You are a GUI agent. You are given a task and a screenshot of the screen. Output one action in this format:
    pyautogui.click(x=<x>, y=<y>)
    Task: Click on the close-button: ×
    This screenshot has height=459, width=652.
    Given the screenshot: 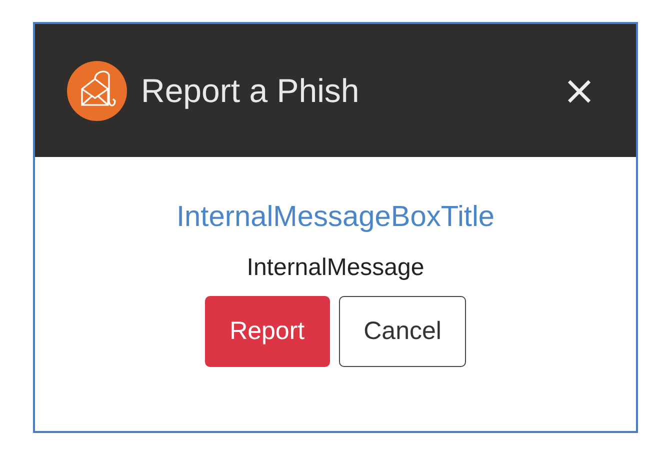 What is the action you would take?
    pyautogui.click(x=579, y=90)
    